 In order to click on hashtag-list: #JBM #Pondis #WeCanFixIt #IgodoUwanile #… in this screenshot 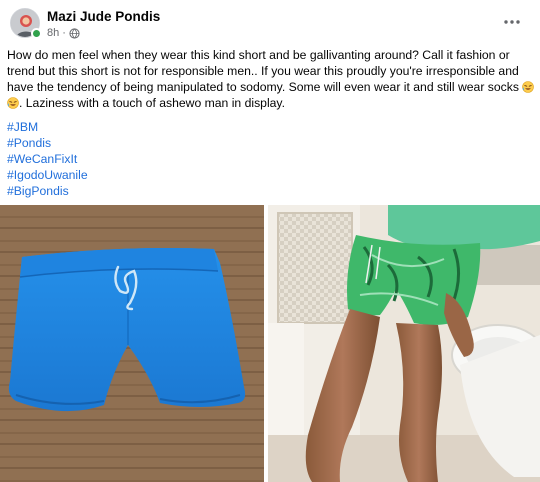, I will do `click(47, 159)`.